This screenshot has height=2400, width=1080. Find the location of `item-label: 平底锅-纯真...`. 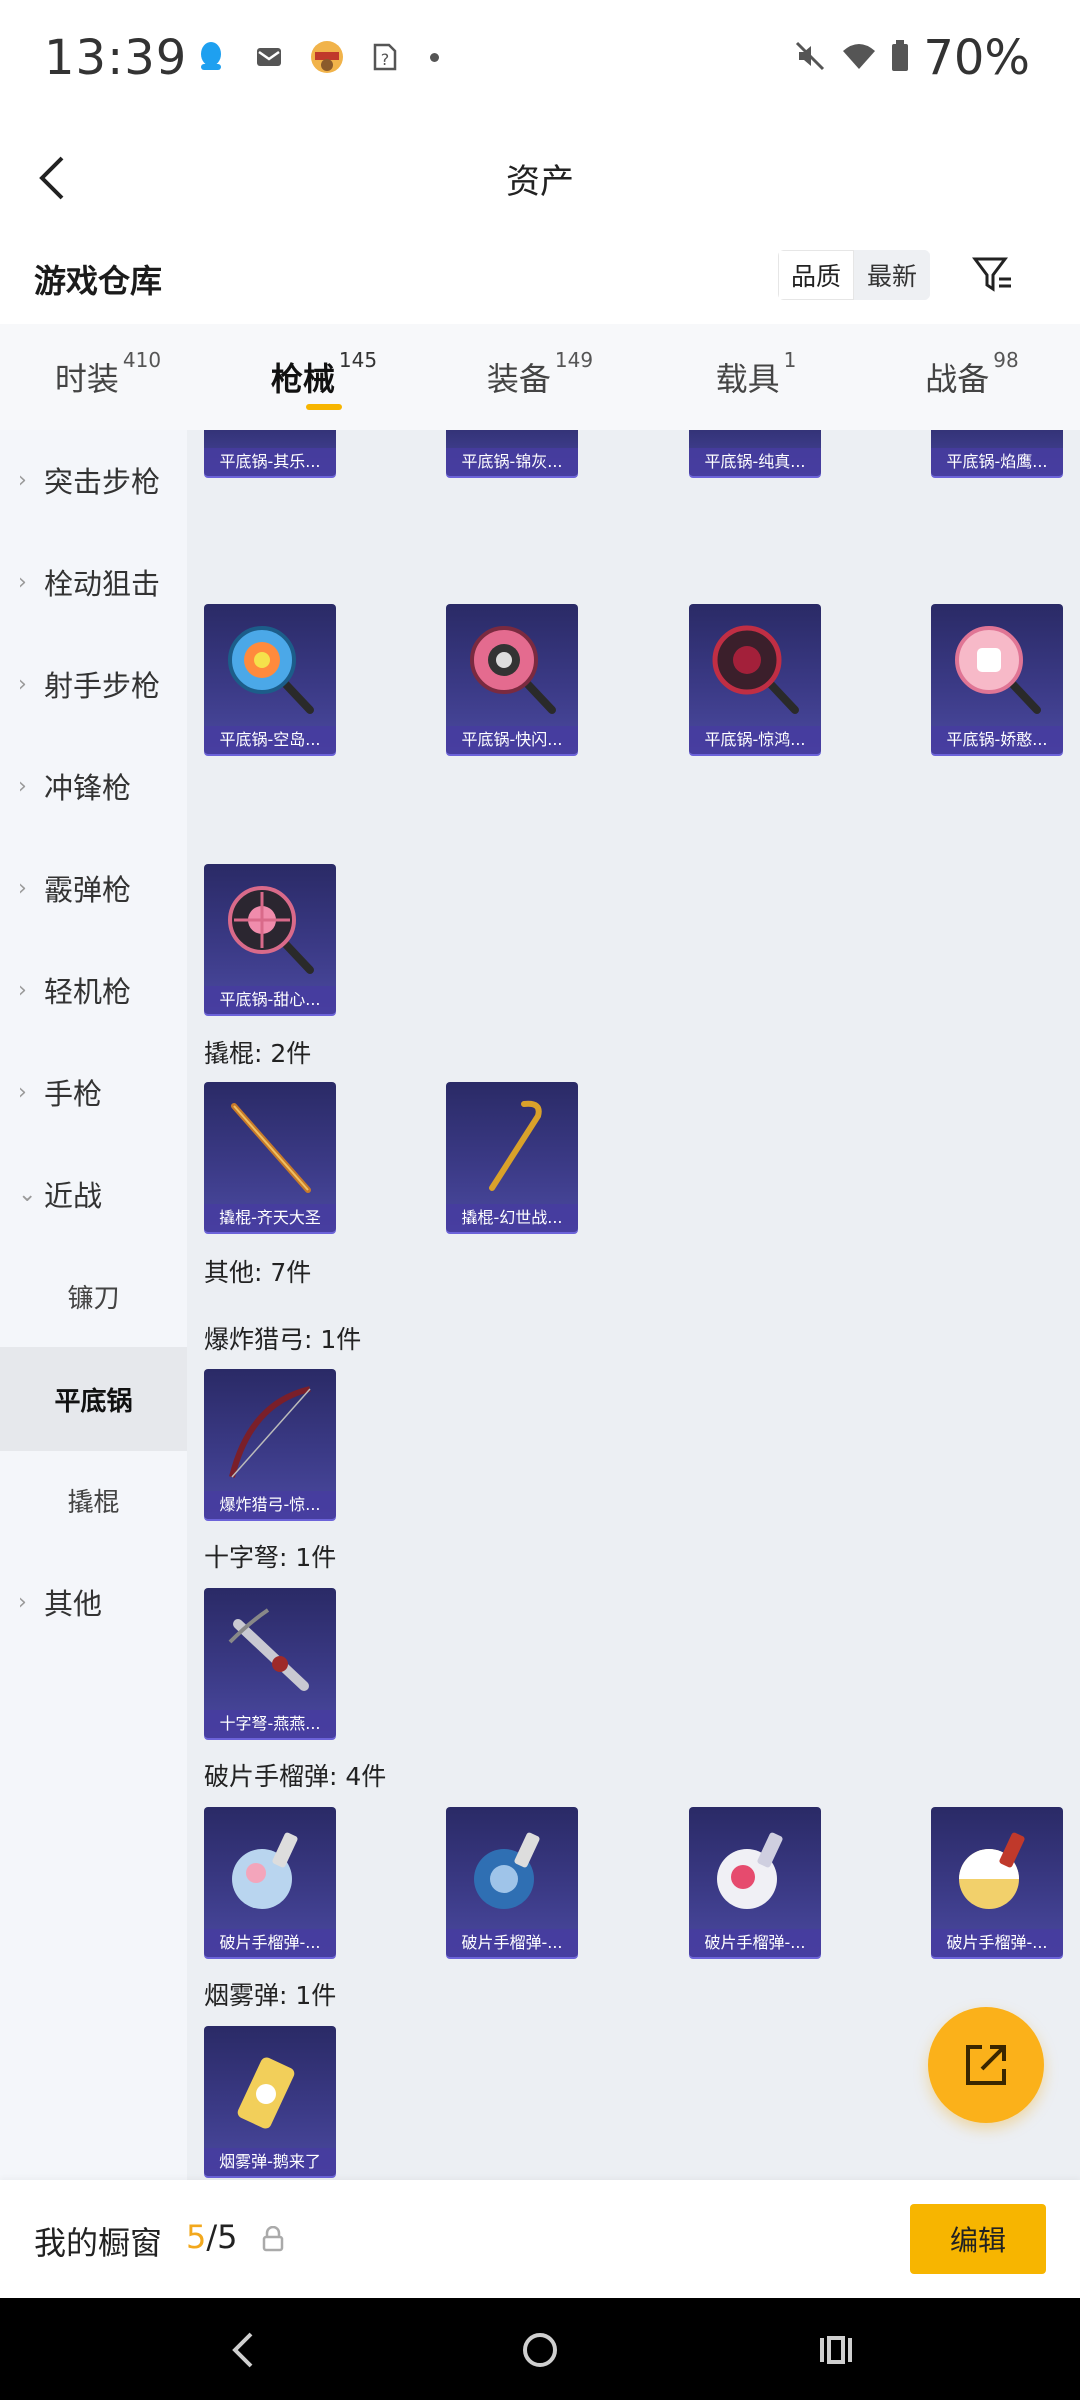

item-label: 平底锅-纯真... is located at coordinates (755, 462).